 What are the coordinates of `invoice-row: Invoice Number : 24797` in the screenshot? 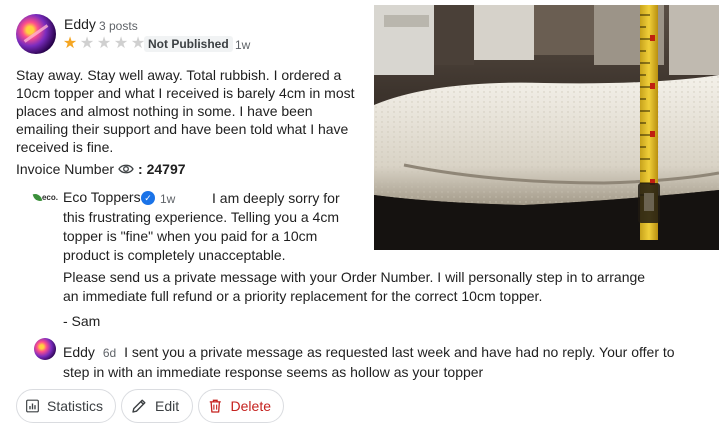 It's located at (101, 169).